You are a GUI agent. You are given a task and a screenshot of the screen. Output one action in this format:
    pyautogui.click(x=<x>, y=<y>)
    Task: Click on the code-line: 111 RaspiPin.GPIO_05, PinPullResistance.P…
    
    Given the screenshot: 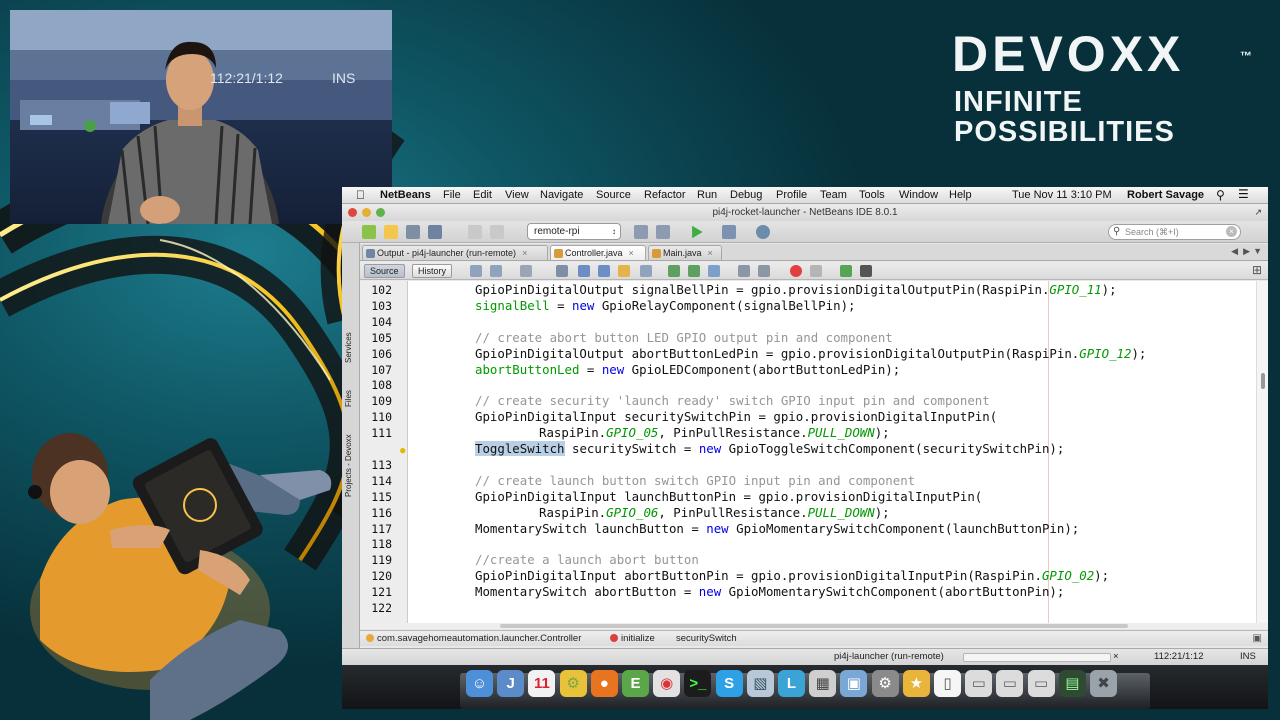 What is the action you would take?
    pyautogui.click(x=805, y=433)
    